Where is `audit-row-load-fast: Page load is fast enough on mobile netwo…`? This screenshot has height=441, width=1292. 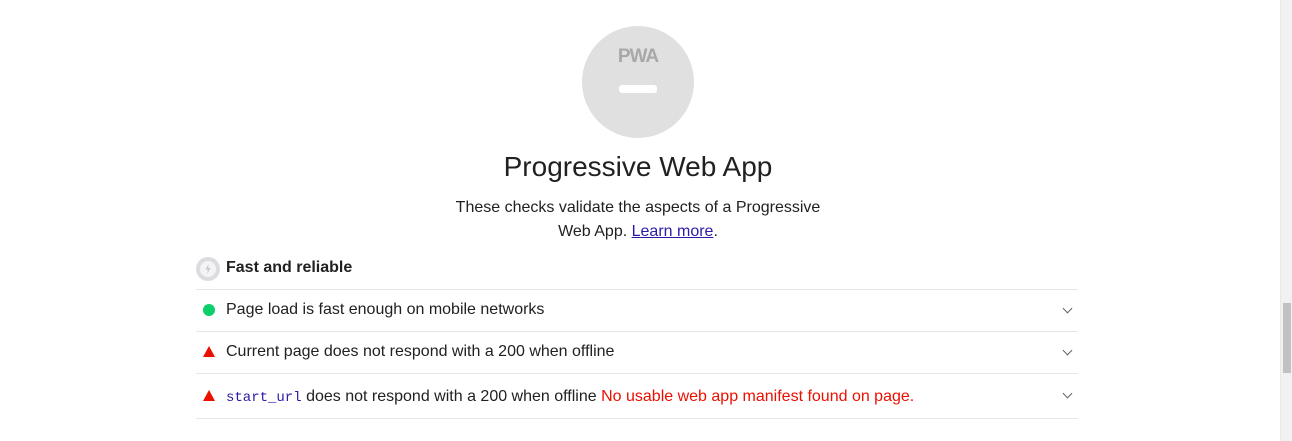
audit-row-load-fast: Page load is fast enough on mobile netwo… is located at coordinates (637, 311).